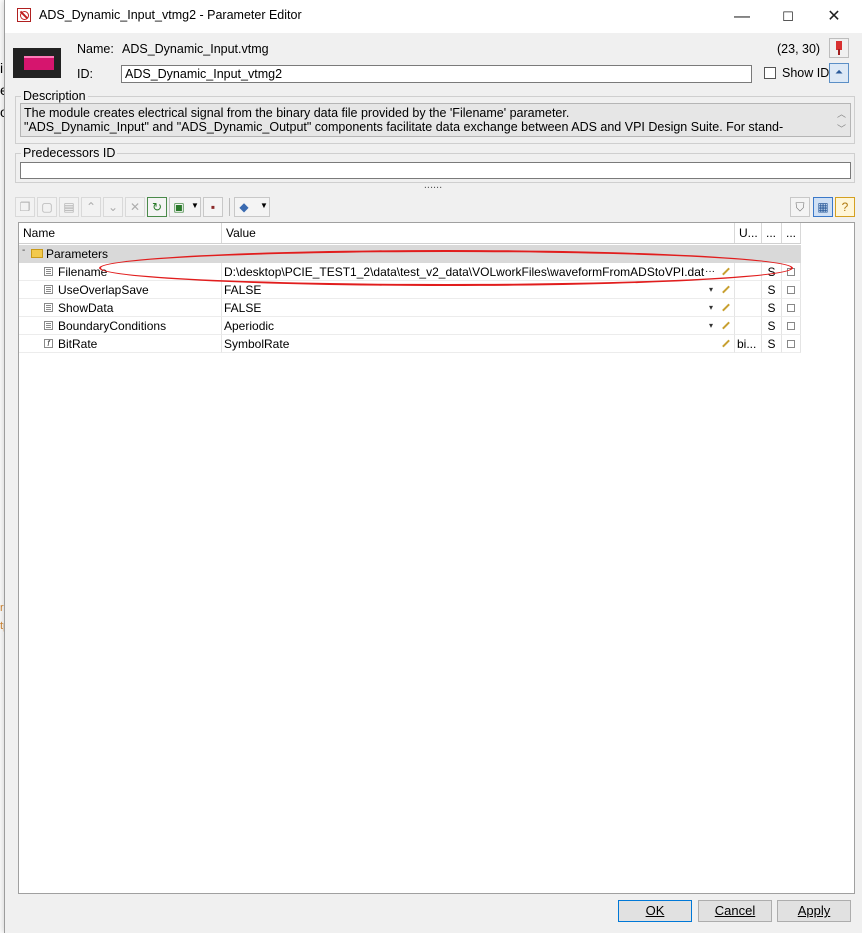  I want to click on new-document-icon: ▢, so click(47, 207).